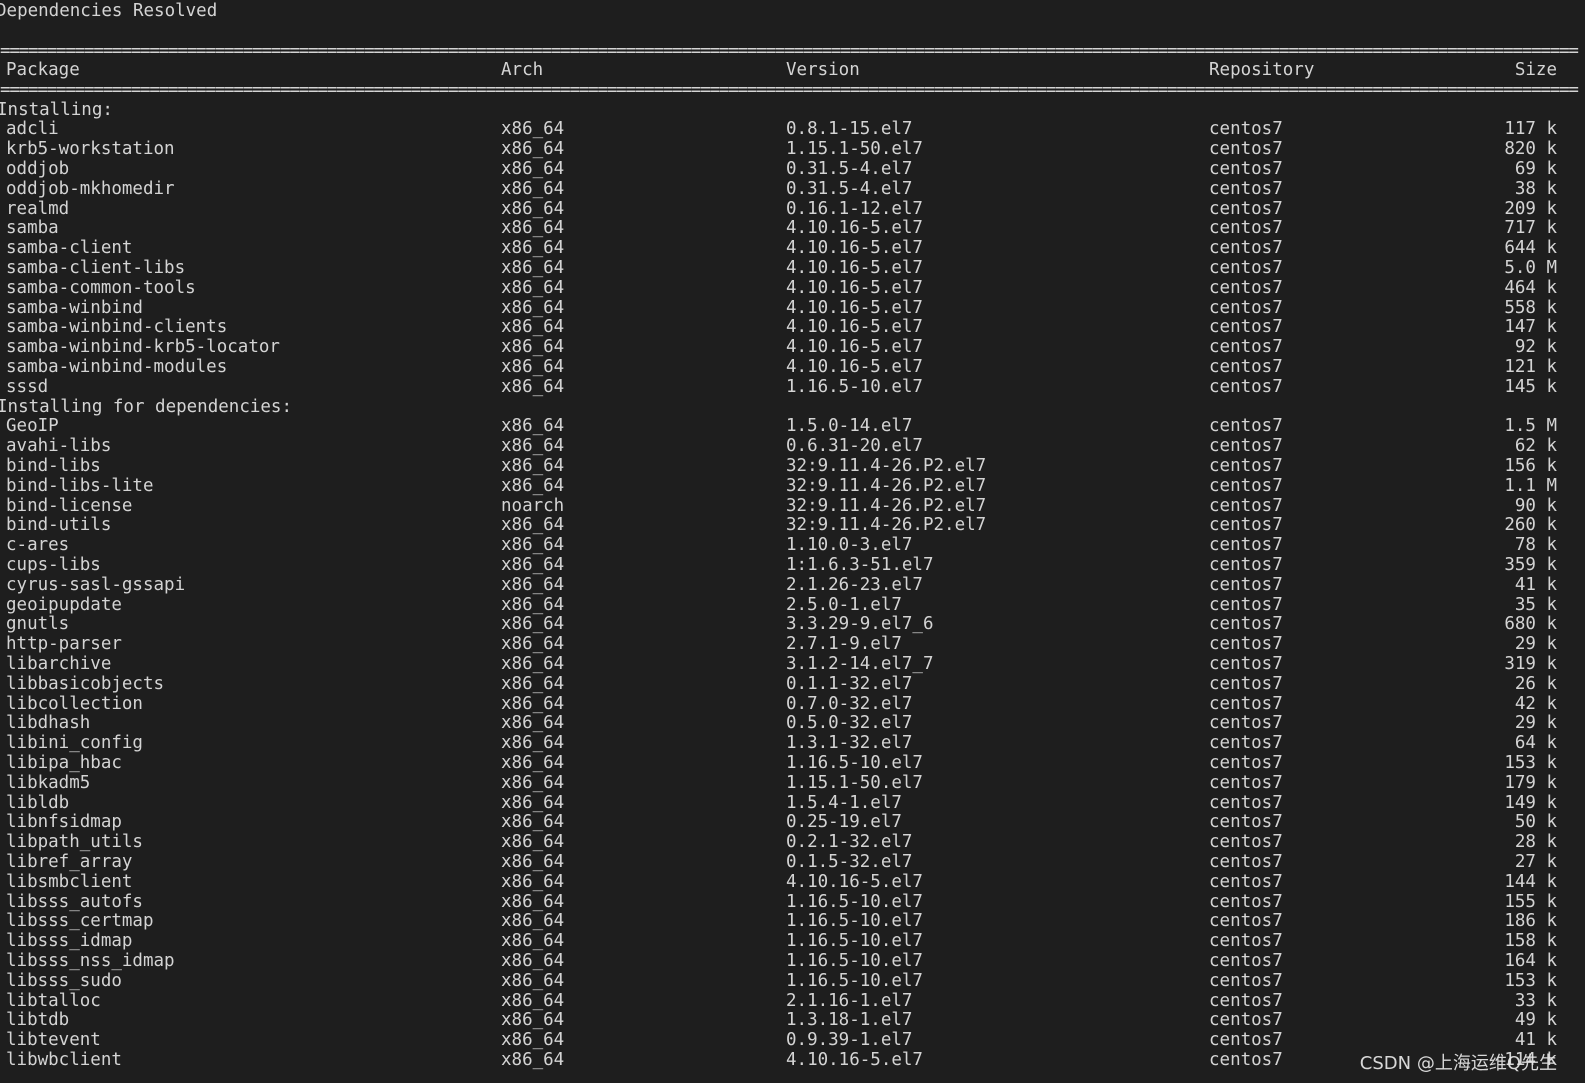 The image size is (1585, 1083). I want to click on cell-package: cups-libs, so click(53, 564).